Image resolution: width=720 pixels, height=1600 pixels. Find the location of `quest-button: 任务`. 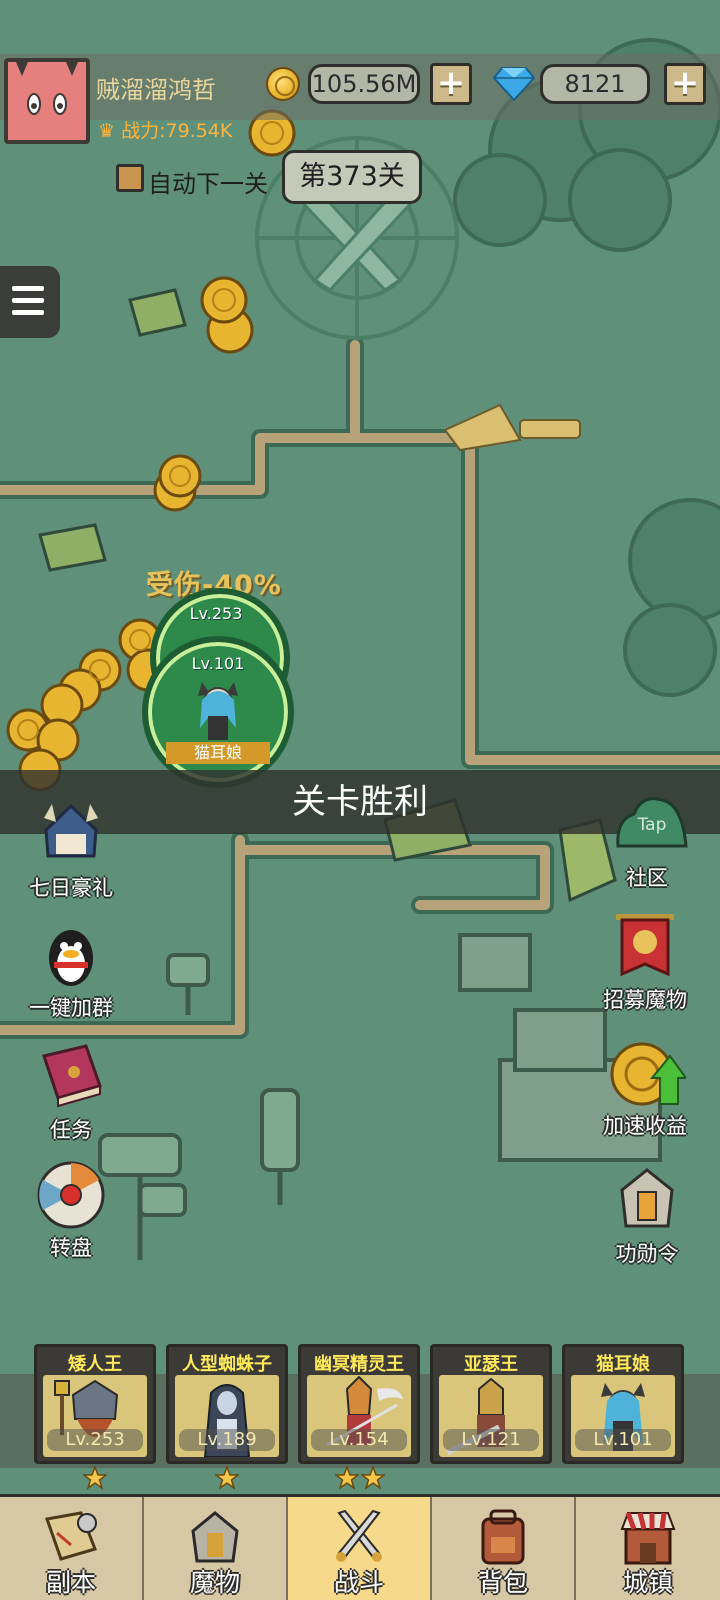

quest-button: 任务 is located at coordinates (71, 1093).